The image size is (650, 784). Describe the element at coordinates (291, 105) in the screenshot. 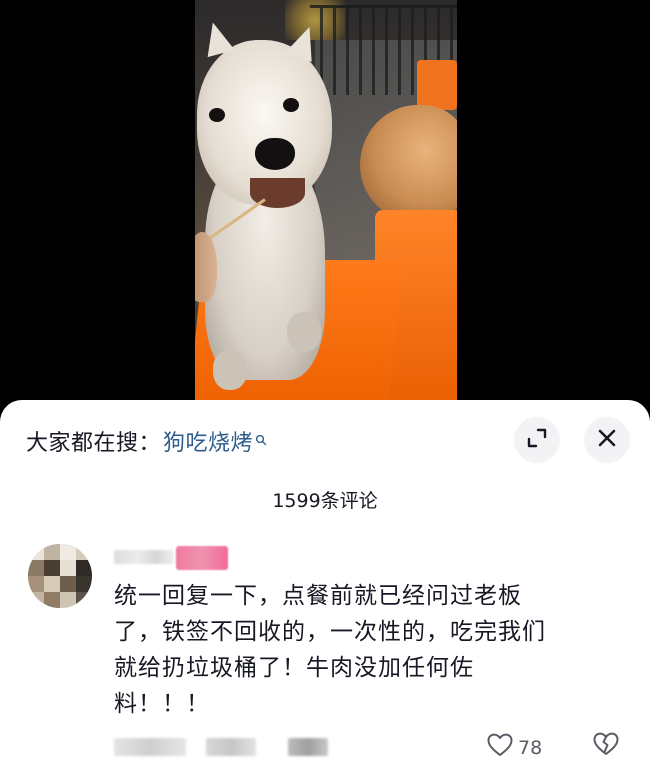

I see `video-dog-eye-right` at that location.